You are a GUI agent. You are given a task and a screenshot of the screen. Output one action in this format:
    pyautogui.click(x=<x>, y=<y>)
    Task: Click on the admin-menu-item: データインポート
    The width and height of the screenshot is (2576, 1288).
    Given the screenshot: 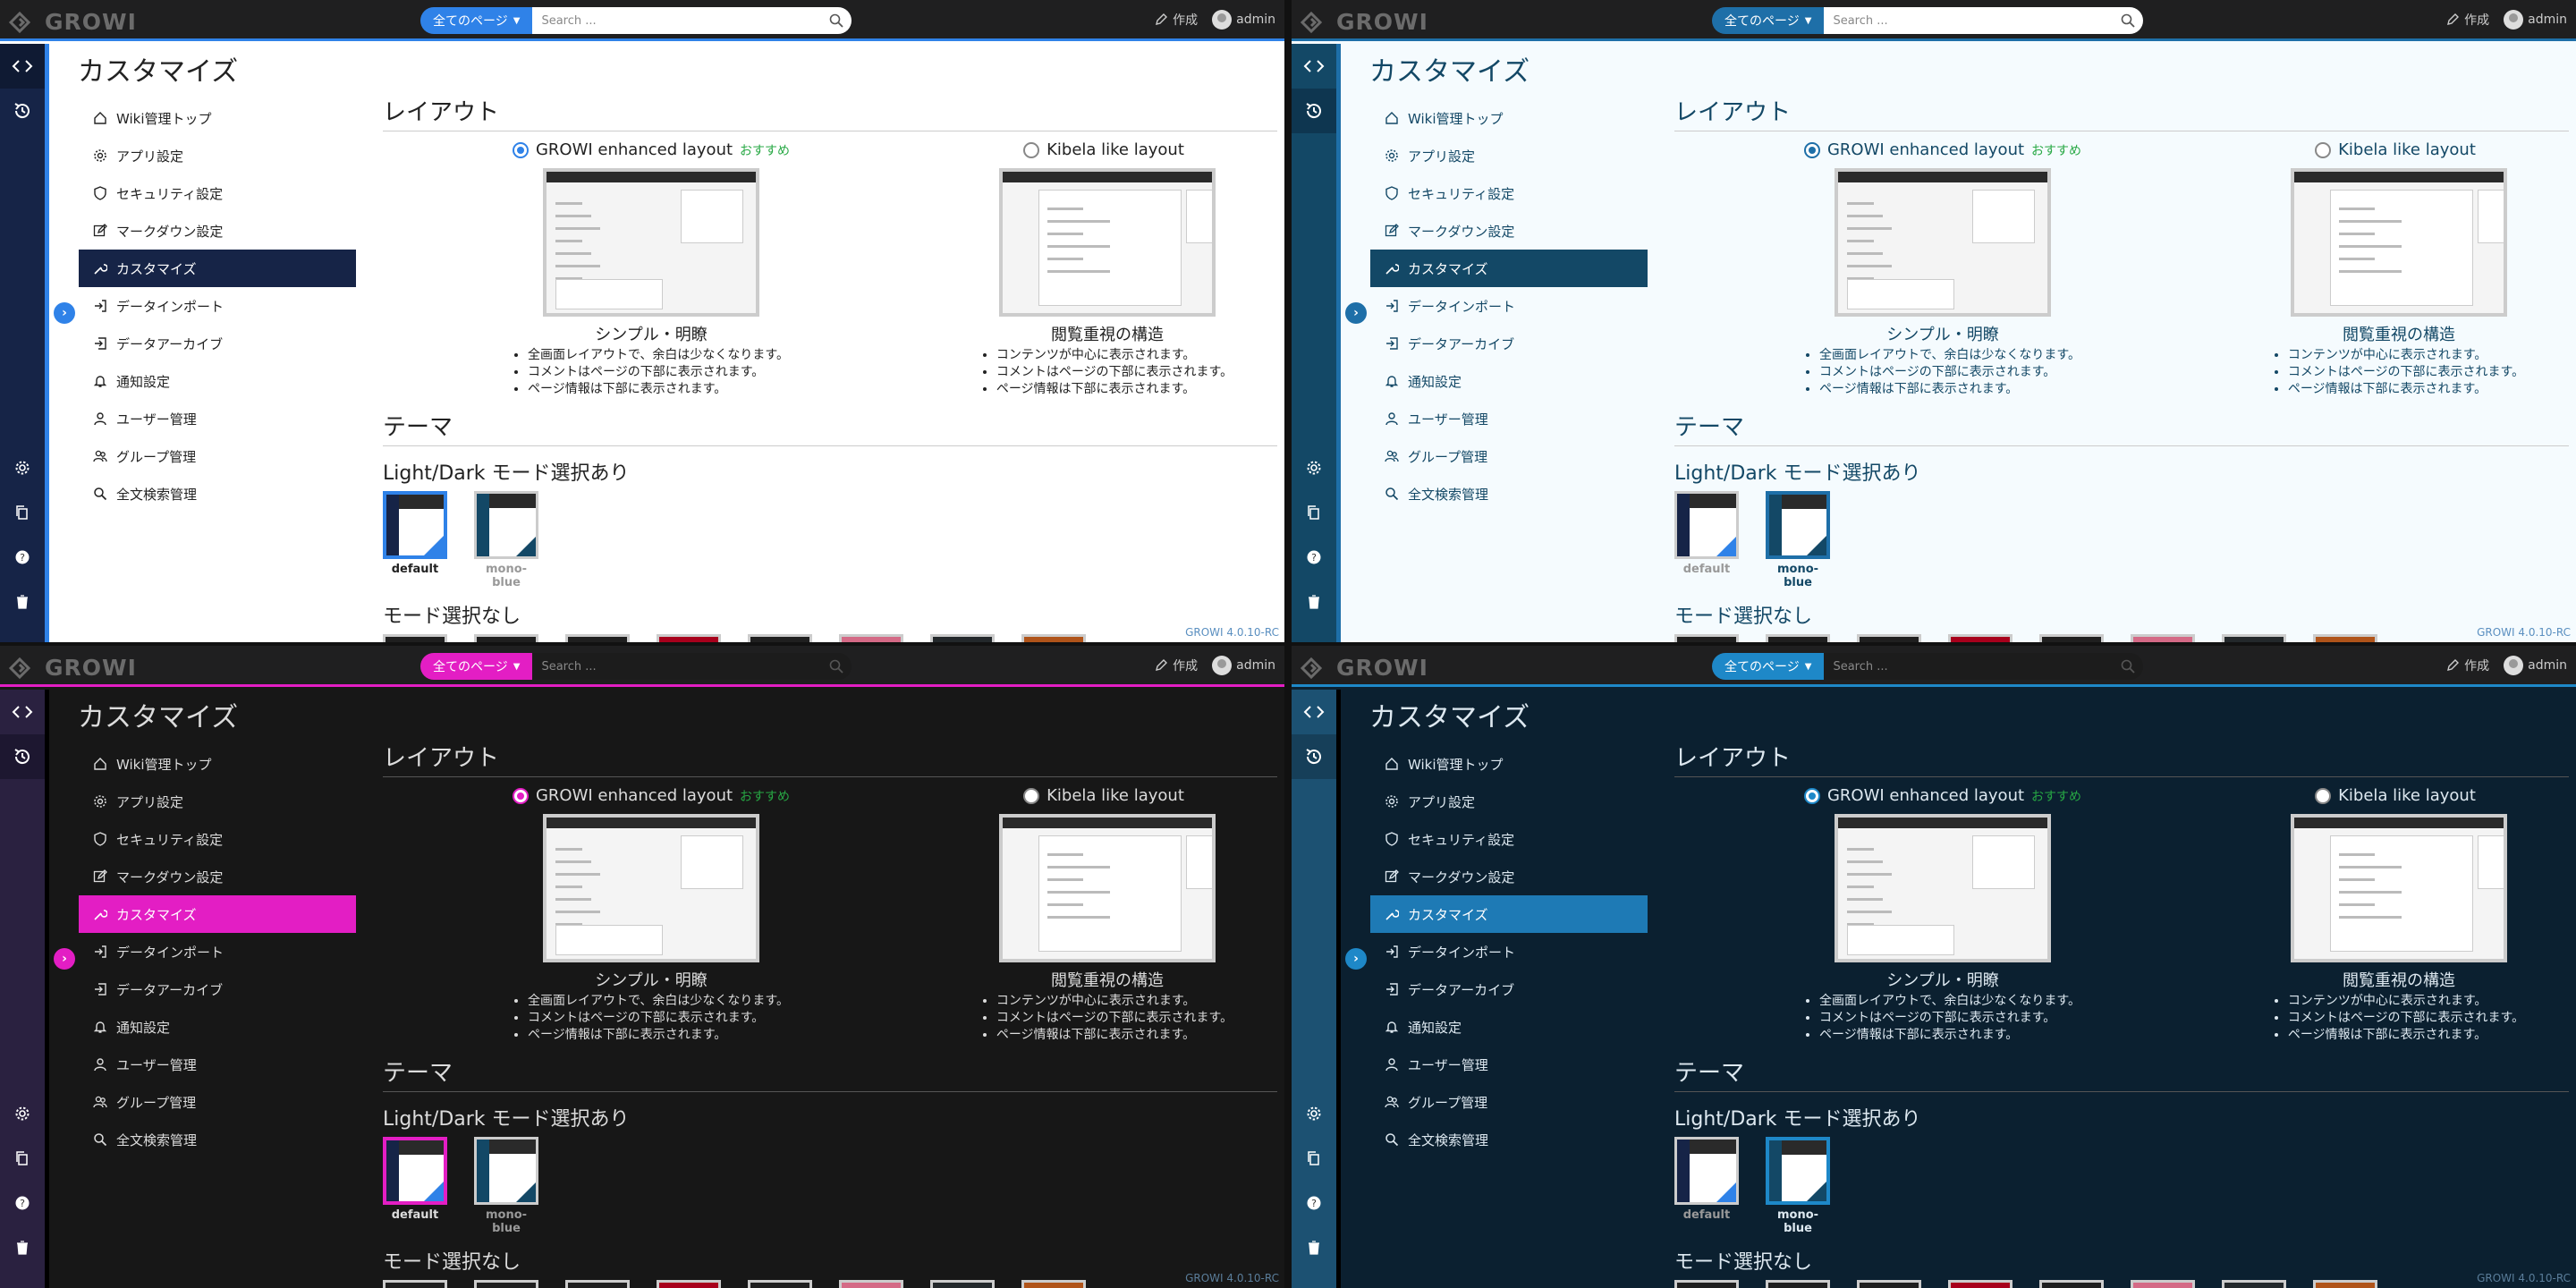 What is the action you would take?
    pyautogui.click(x=217, y=306)
    